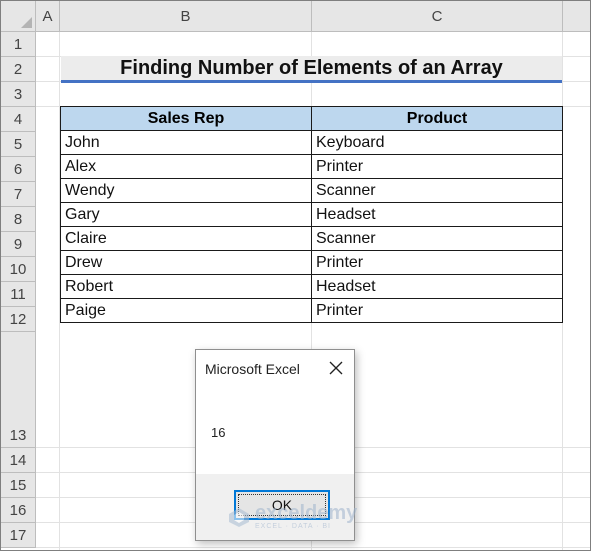 This screenshot has height=551, width=591. What do you see at coordinates (18, 460) in the screenshot?
I see `row-header-14: 14` at bounding box center [18, 460].